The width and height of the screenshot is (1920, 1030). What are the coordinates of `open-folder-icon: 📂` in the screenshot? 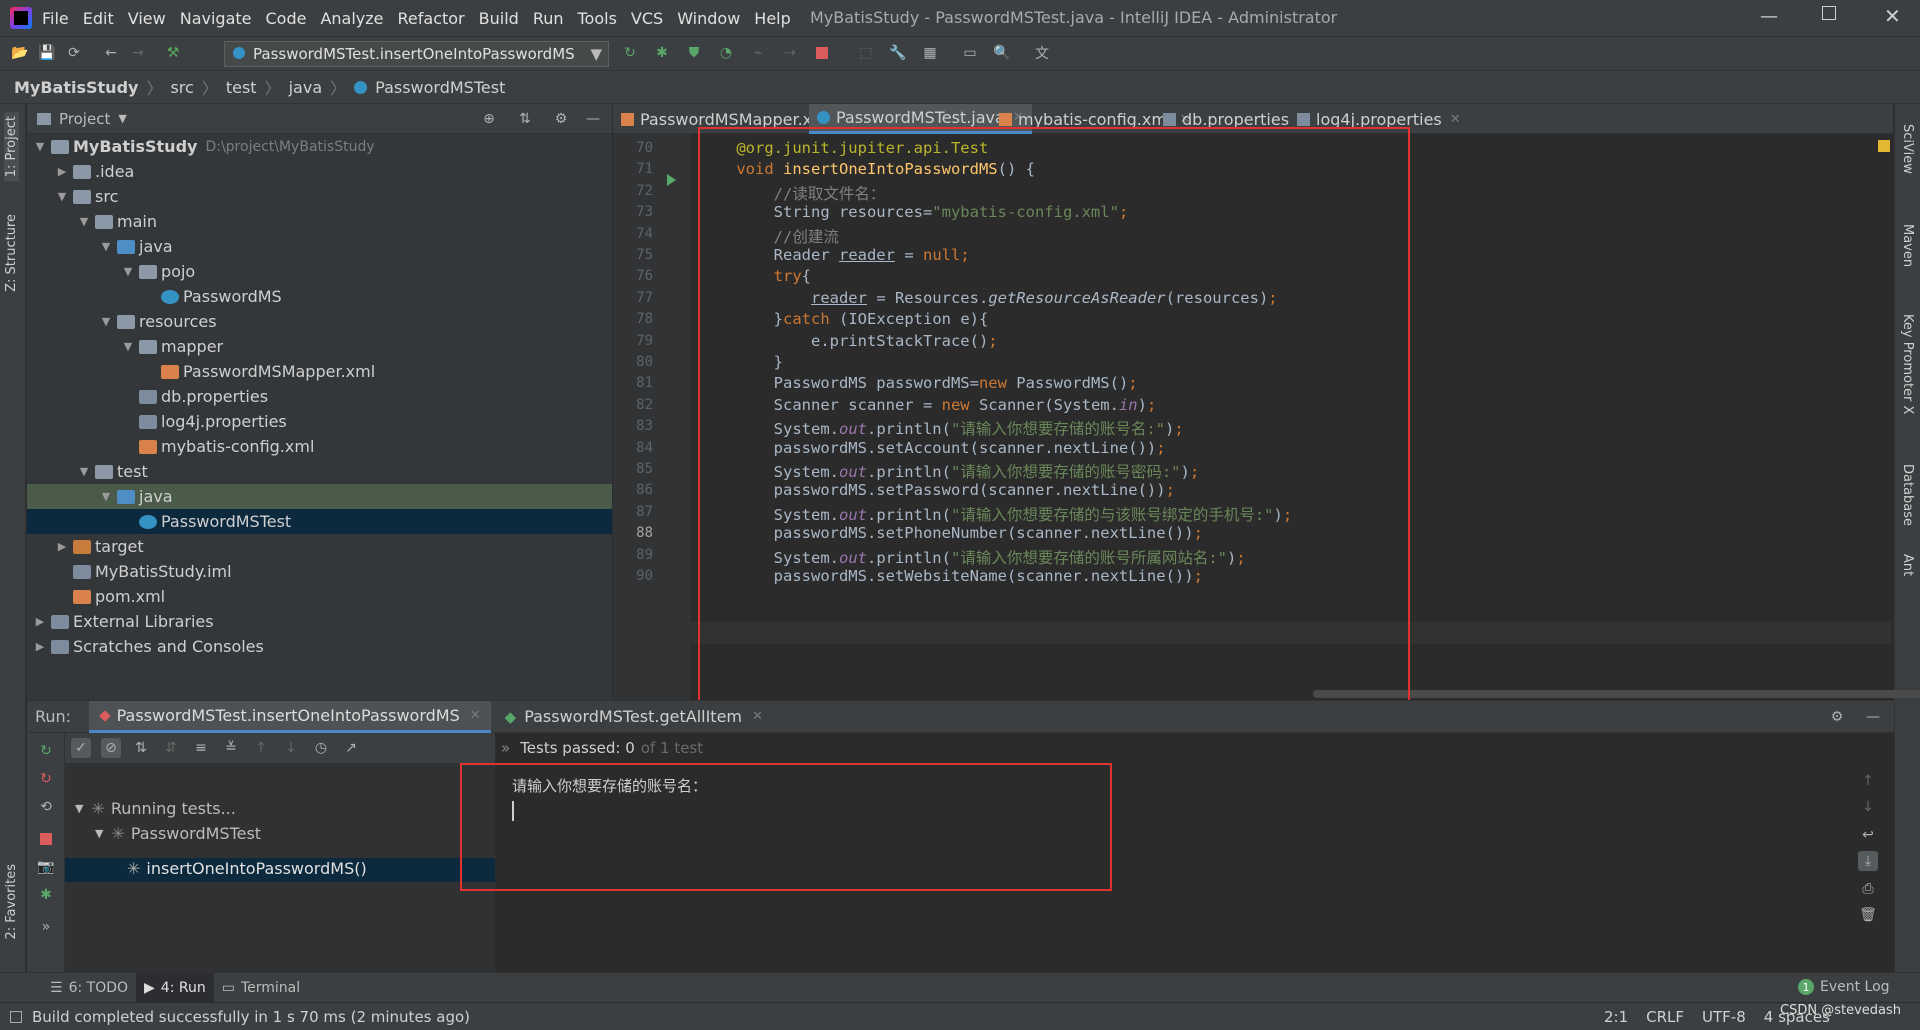 It's located at (20, 53).